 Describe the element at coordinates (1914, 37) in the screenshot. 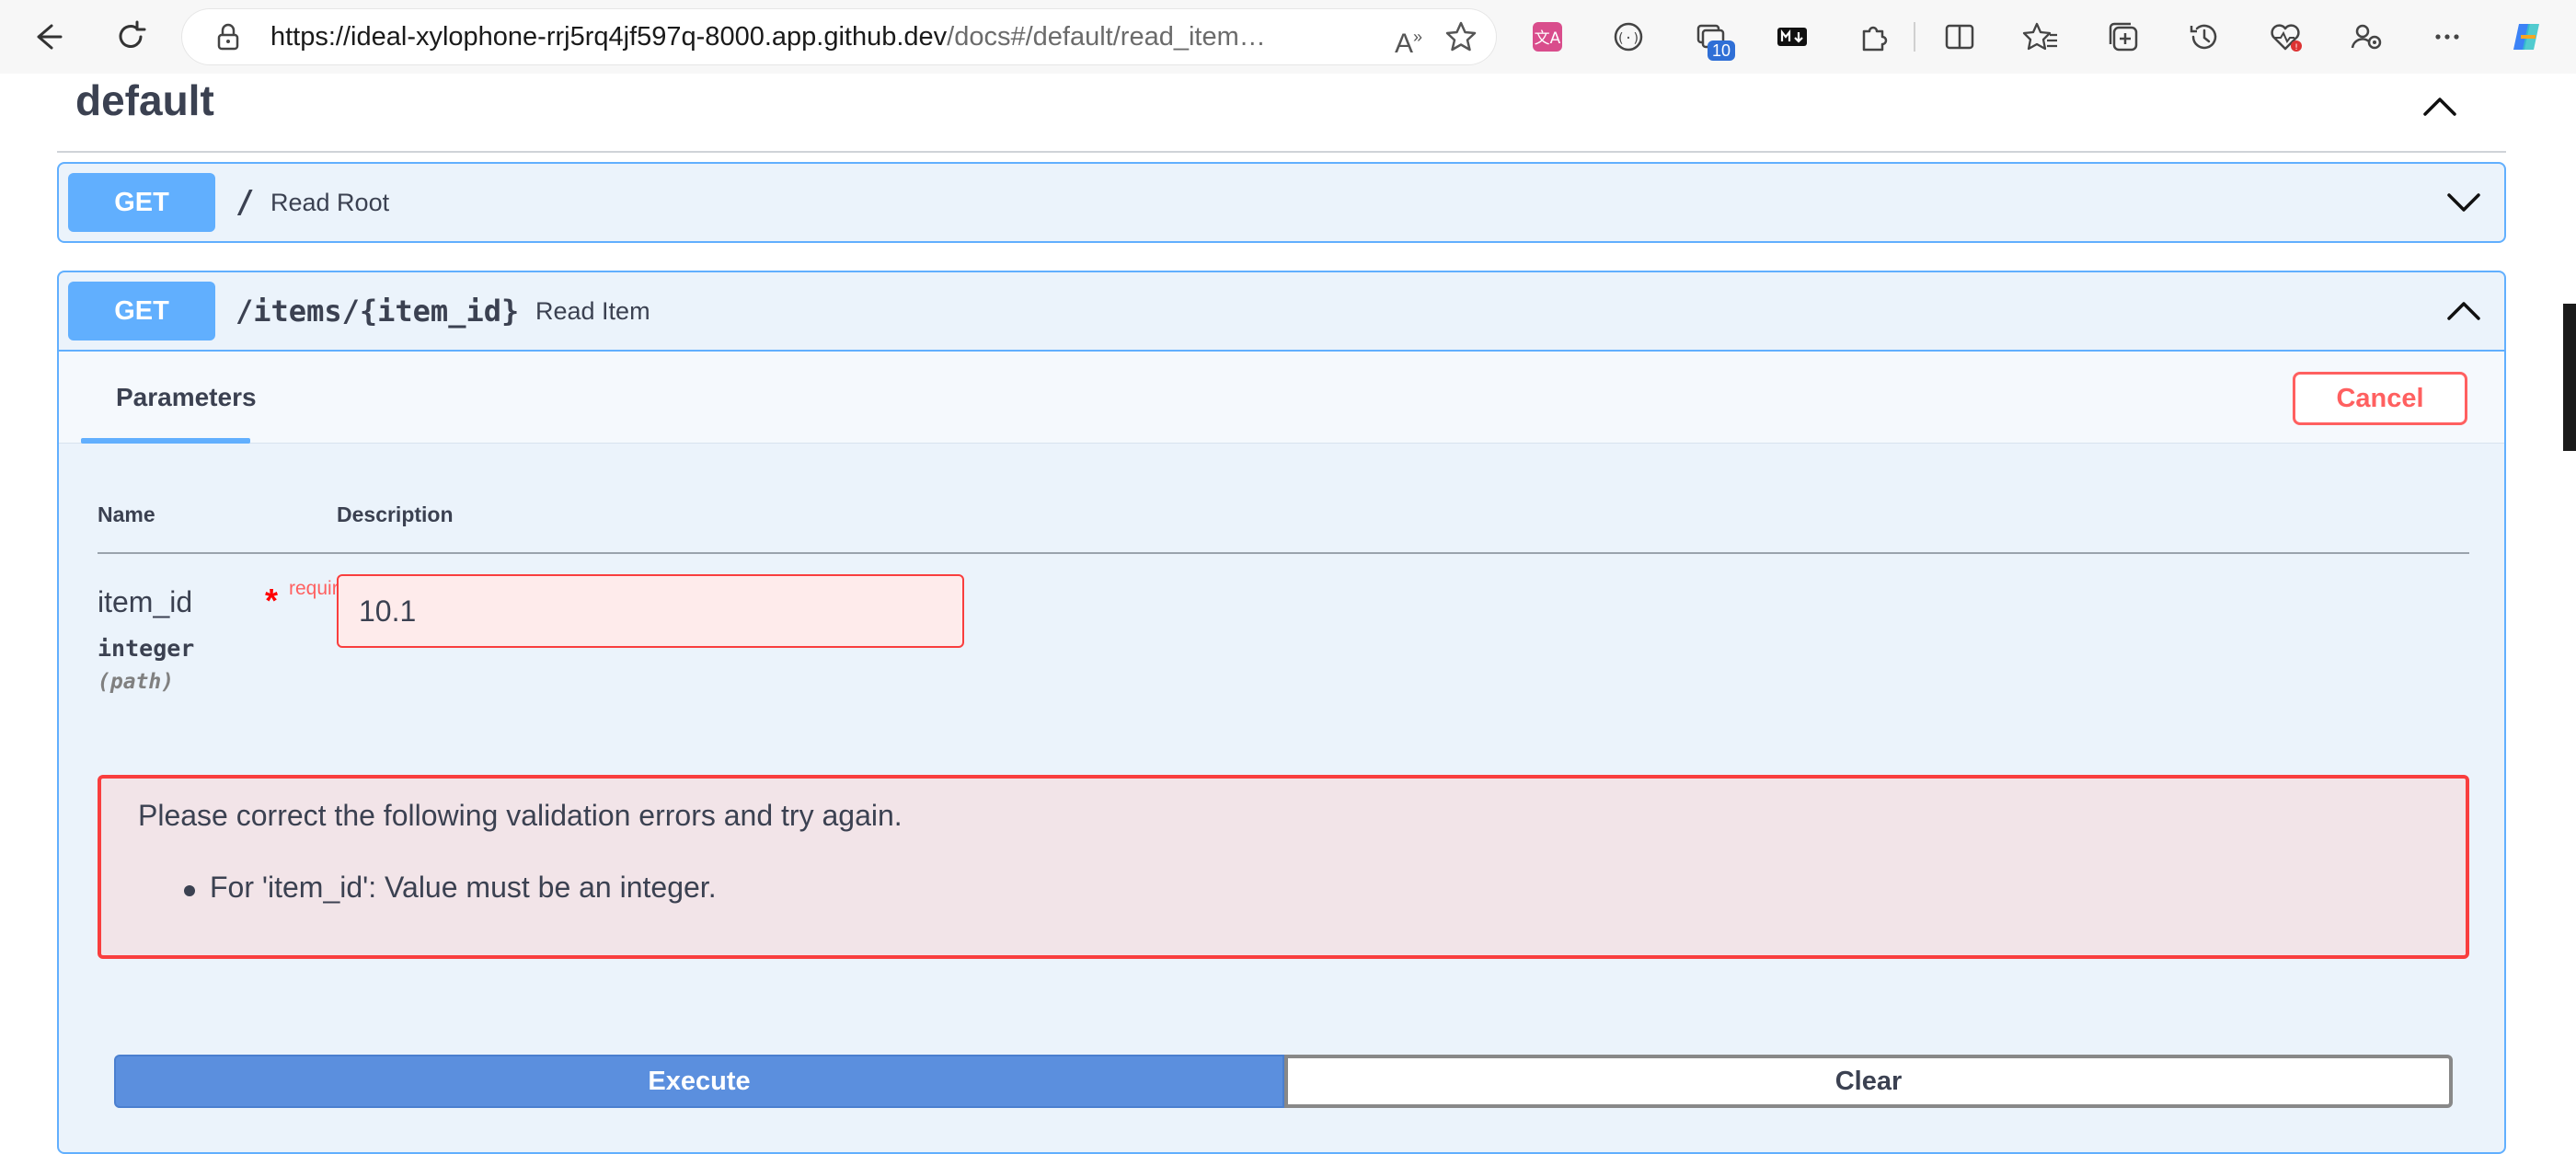

I see `toolbar-divider` at that location.